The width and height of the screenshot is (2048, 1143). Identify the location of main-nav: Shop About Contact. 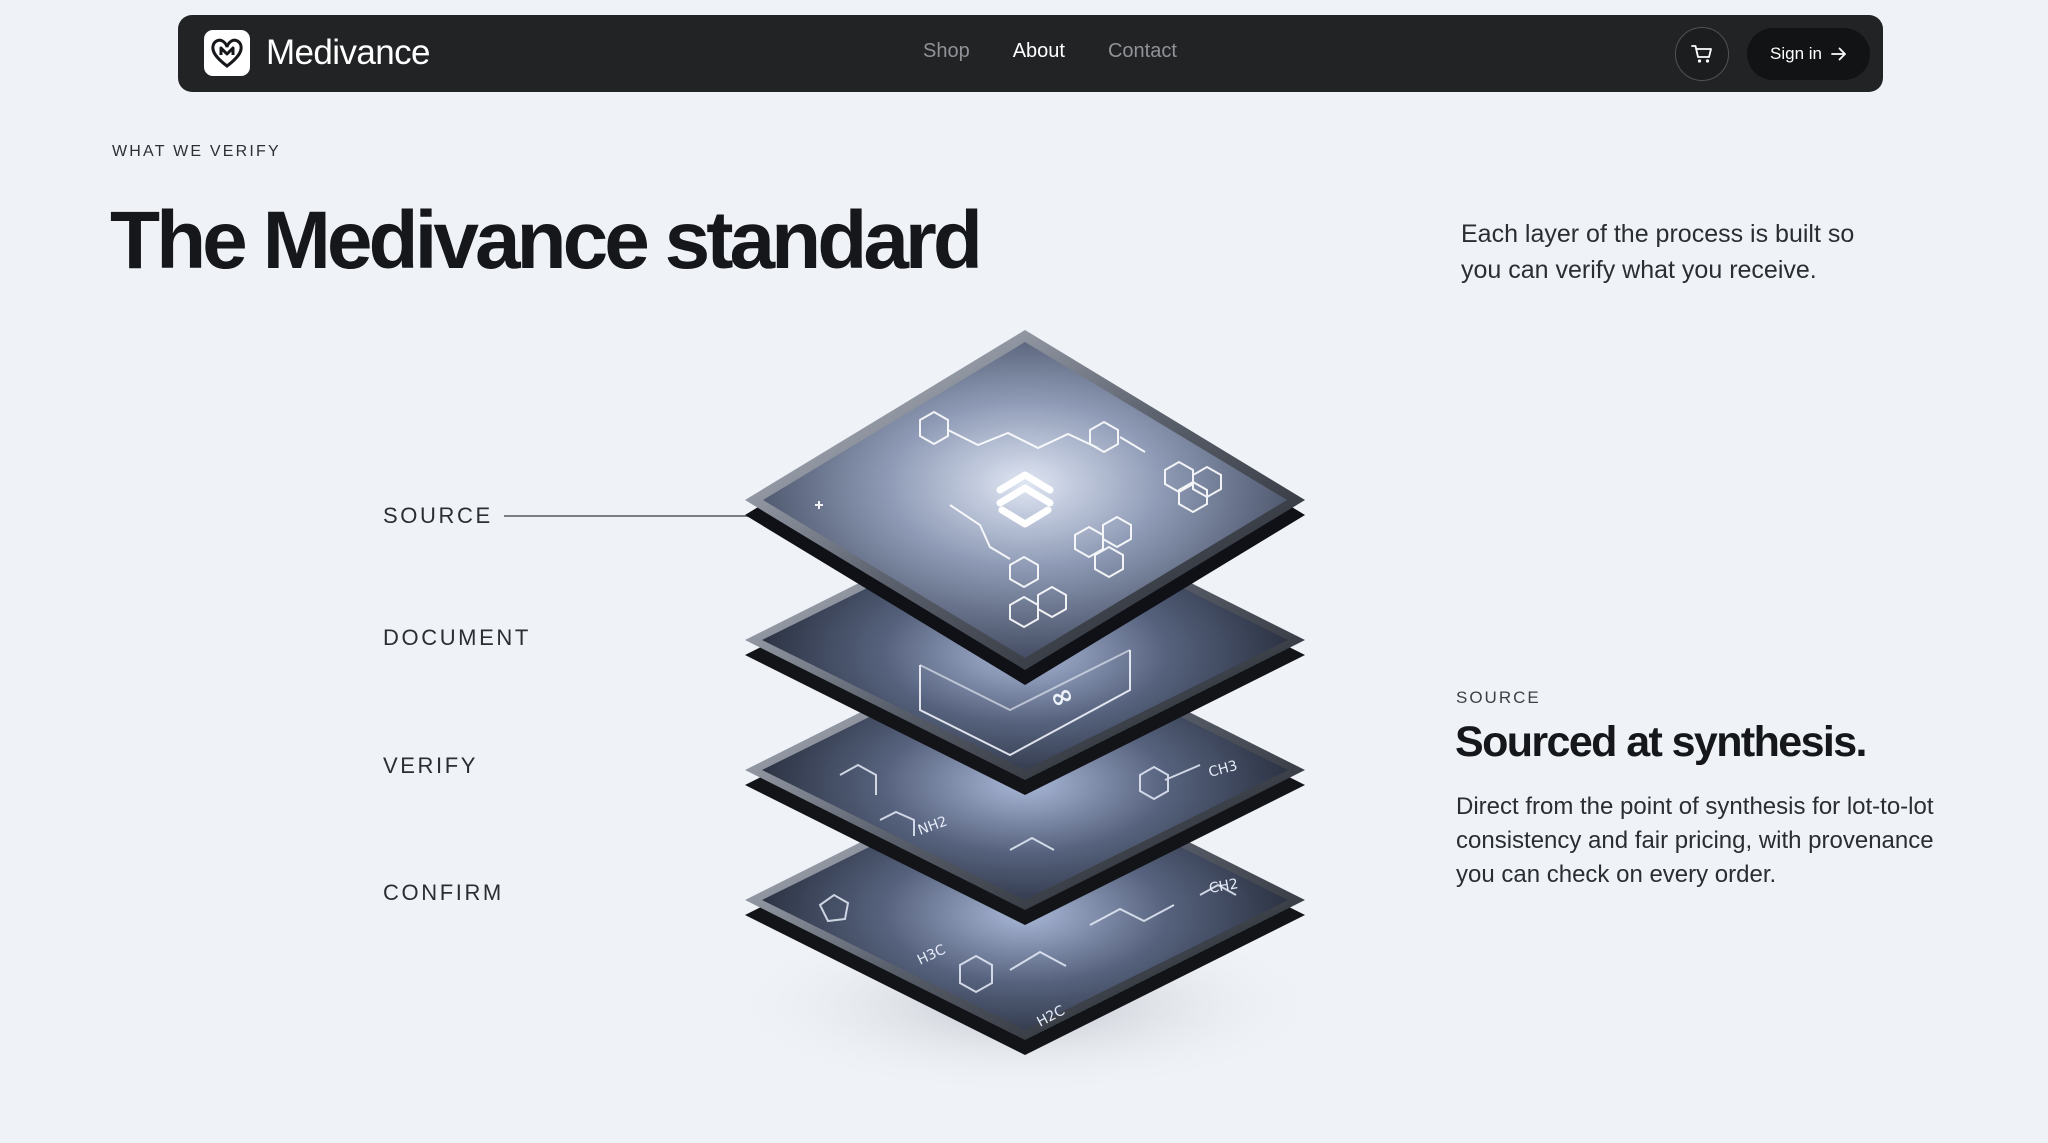
(1050, 51).